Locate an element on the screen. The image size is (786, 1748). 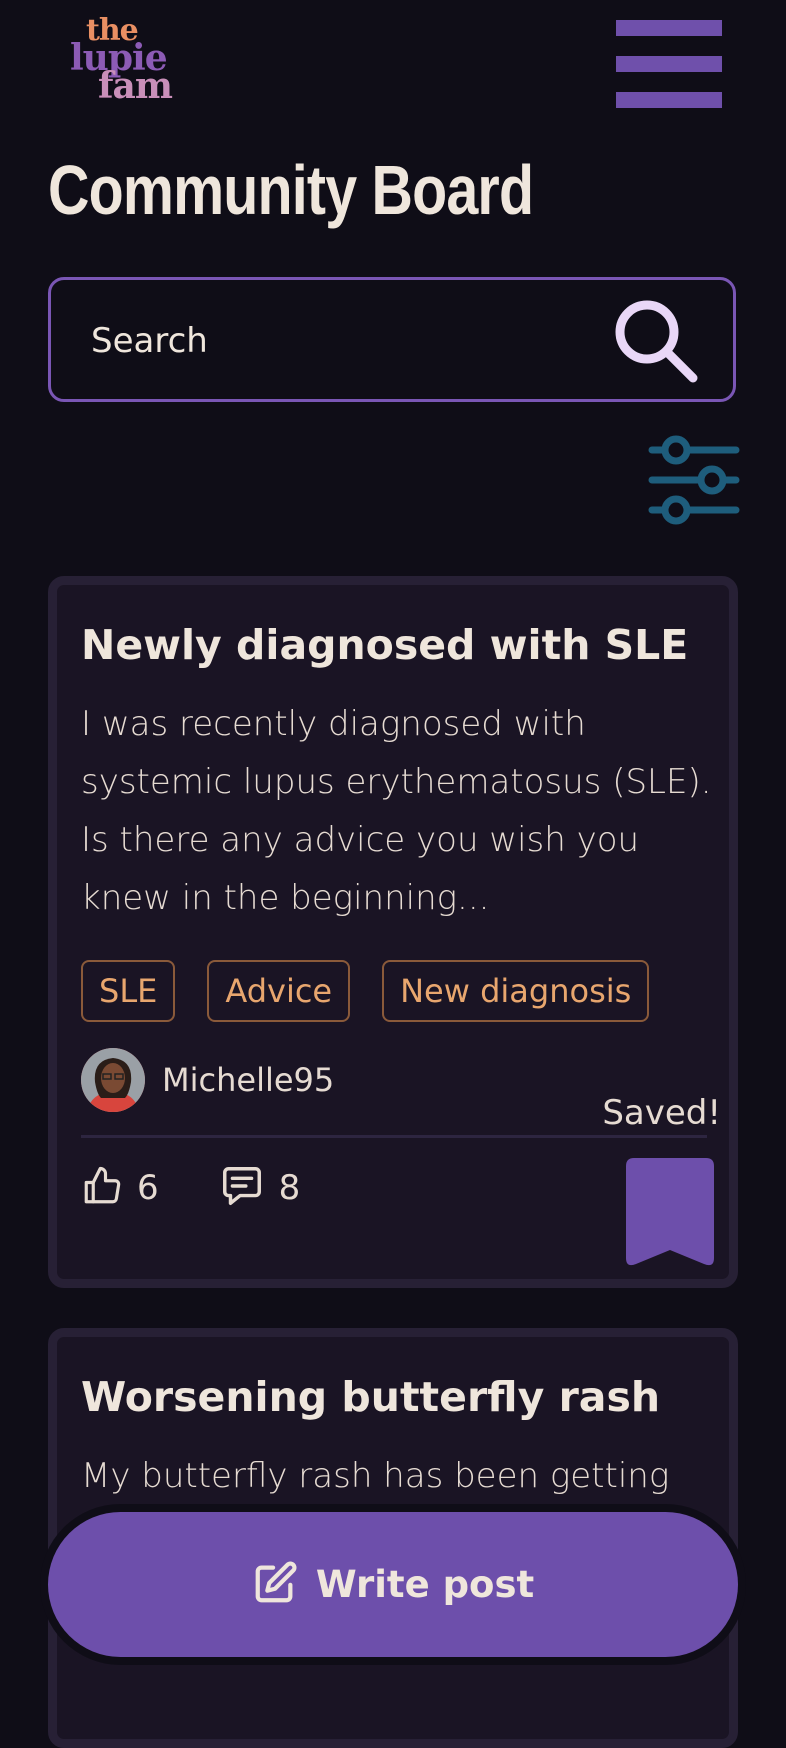
comment-button: 8 is located at coordinates (260, 1188).